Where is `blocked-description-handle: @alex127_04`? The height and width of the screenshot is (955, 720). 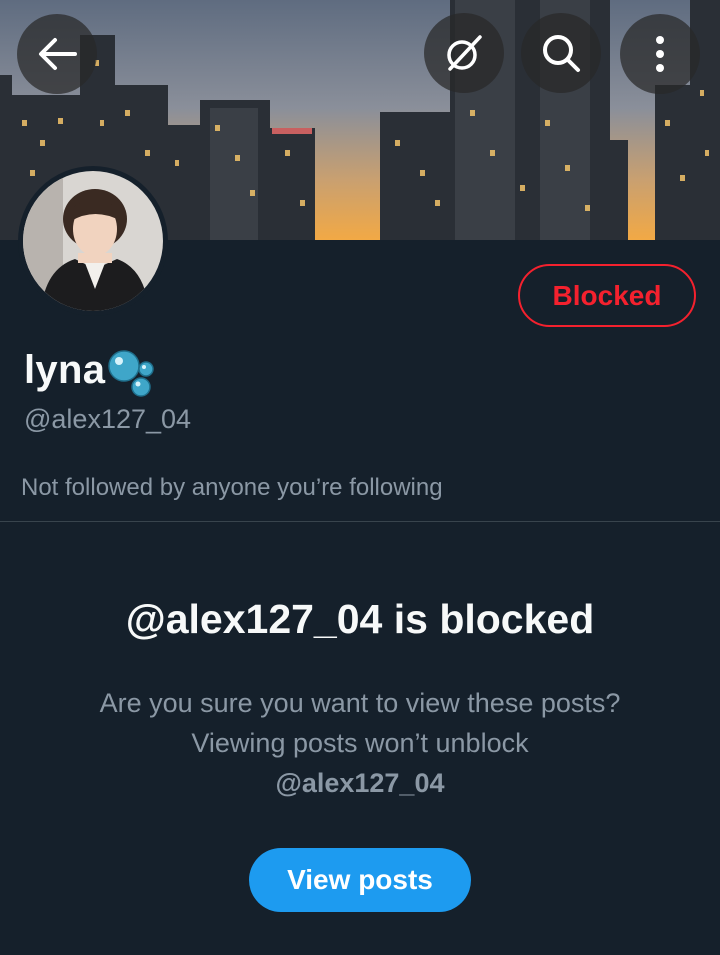 blocked-description-handle: @alex127_04 is located at coordinates (360, 783).